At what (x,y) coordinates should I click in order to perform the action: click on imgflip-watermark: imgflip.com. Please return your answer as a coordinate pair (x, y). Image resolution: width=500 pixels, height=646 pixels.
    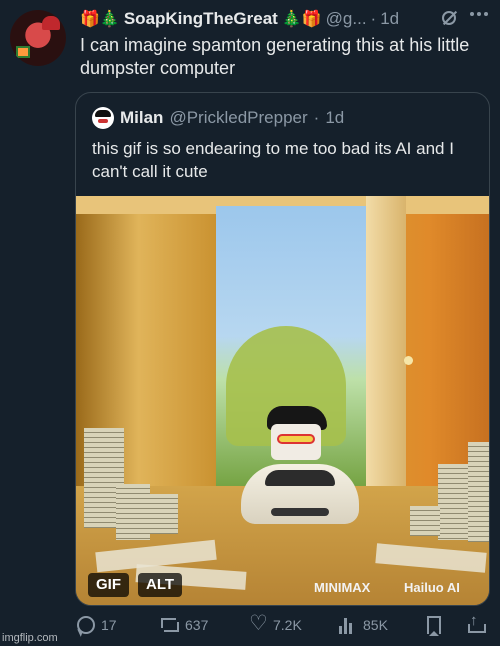
    Looking at the image, I should click on (30, 638).